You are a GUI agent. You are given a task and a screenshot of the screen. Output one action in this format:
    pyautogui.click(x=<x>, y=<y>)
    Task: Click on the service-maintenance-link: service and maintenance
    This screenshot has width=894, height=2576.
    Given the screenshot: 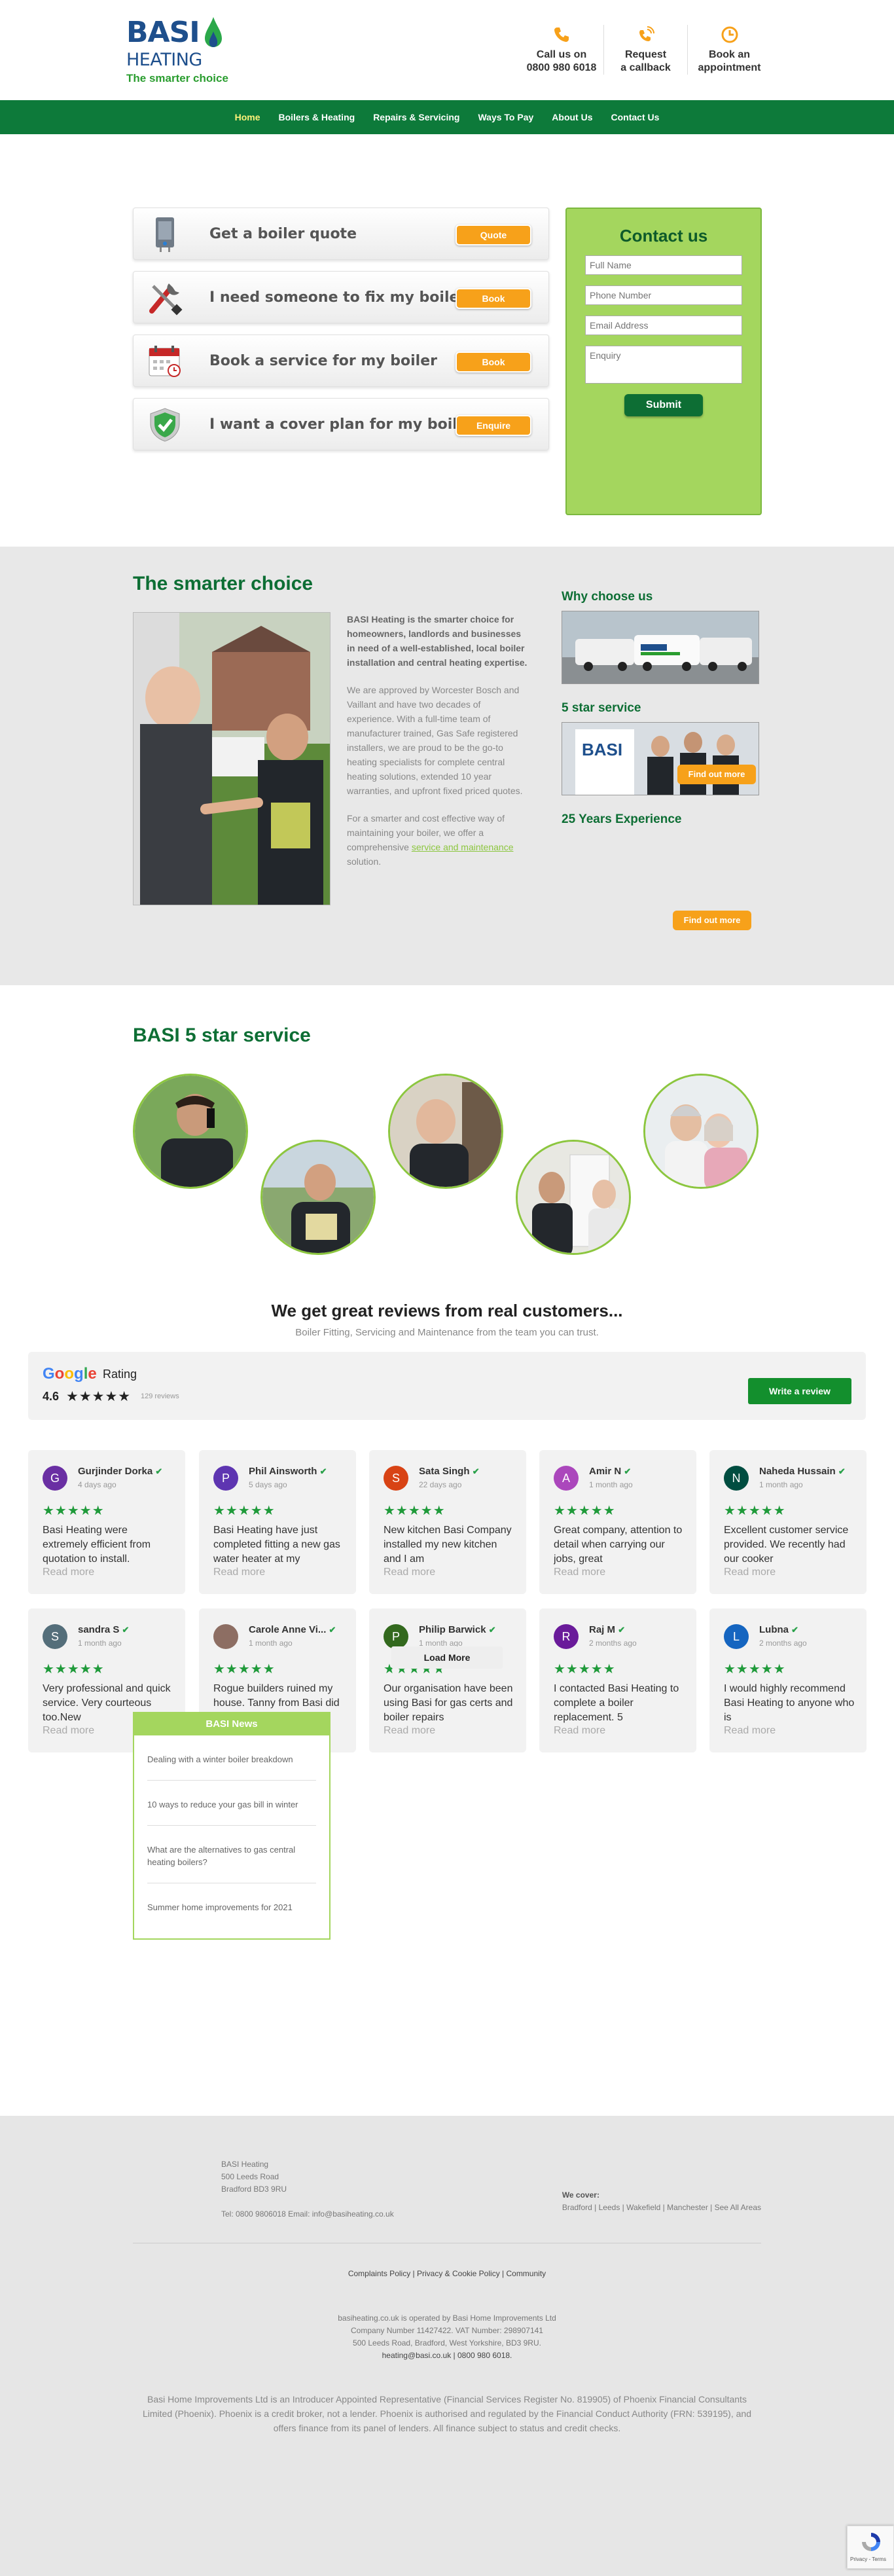 What is the action you would take?
    pyautogui.click(x=463, y=847)
    